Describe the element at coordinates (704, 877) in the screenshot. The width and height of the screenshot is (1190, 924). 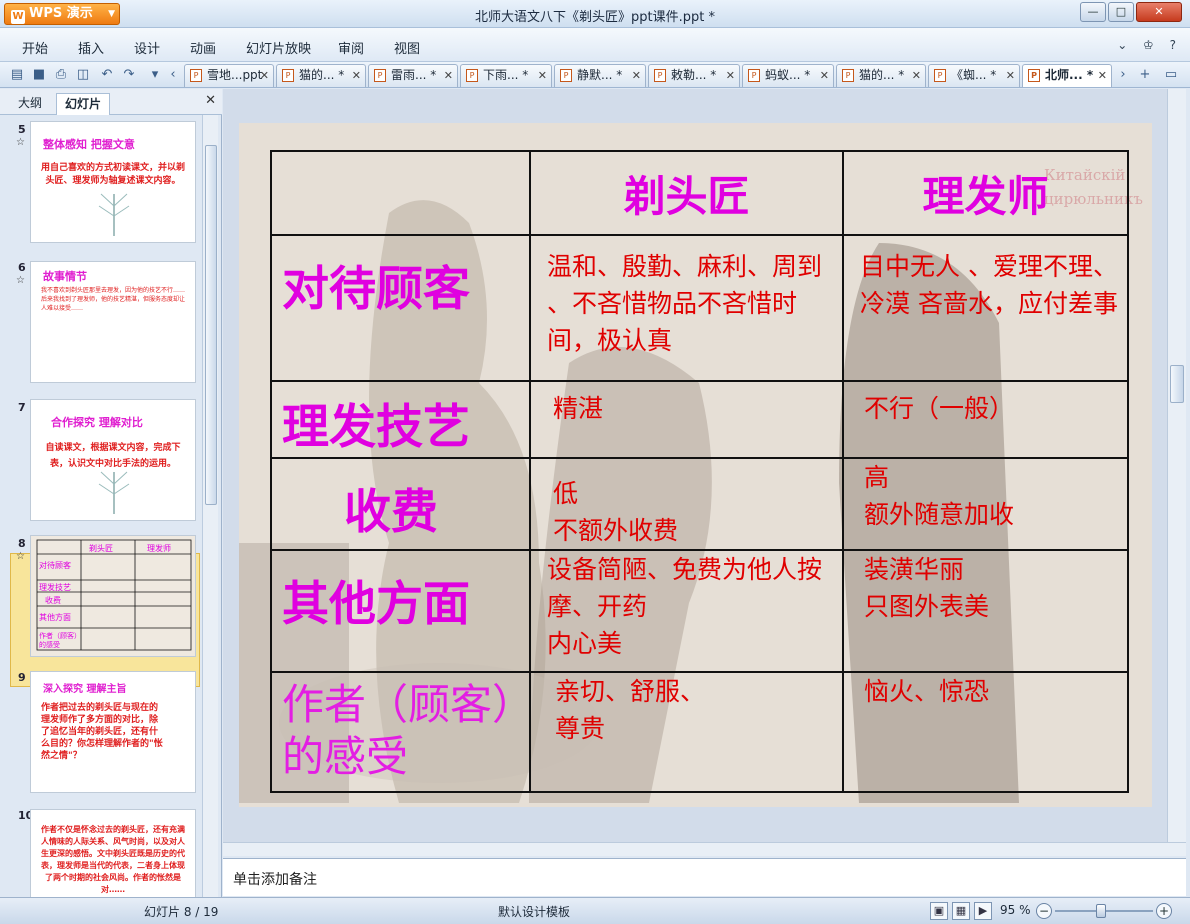
I see `notes-pane: 单击添加备注` at that location.